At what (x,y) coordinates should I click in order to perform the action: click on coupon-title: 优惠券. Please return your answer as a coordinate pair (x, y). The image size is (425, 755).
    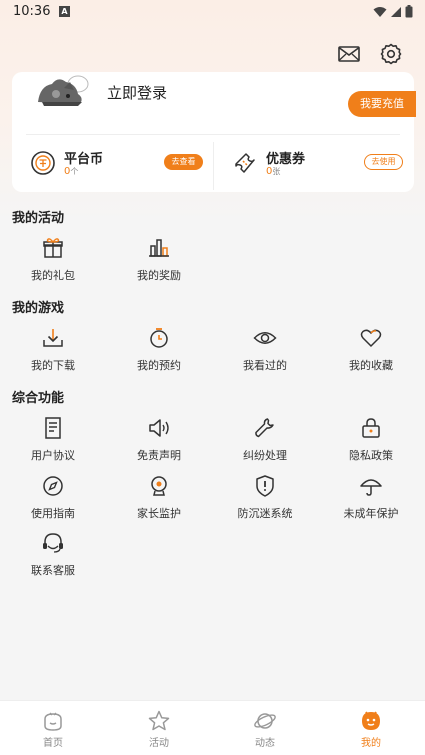
    Looking at the image, I should click on (286, 159).